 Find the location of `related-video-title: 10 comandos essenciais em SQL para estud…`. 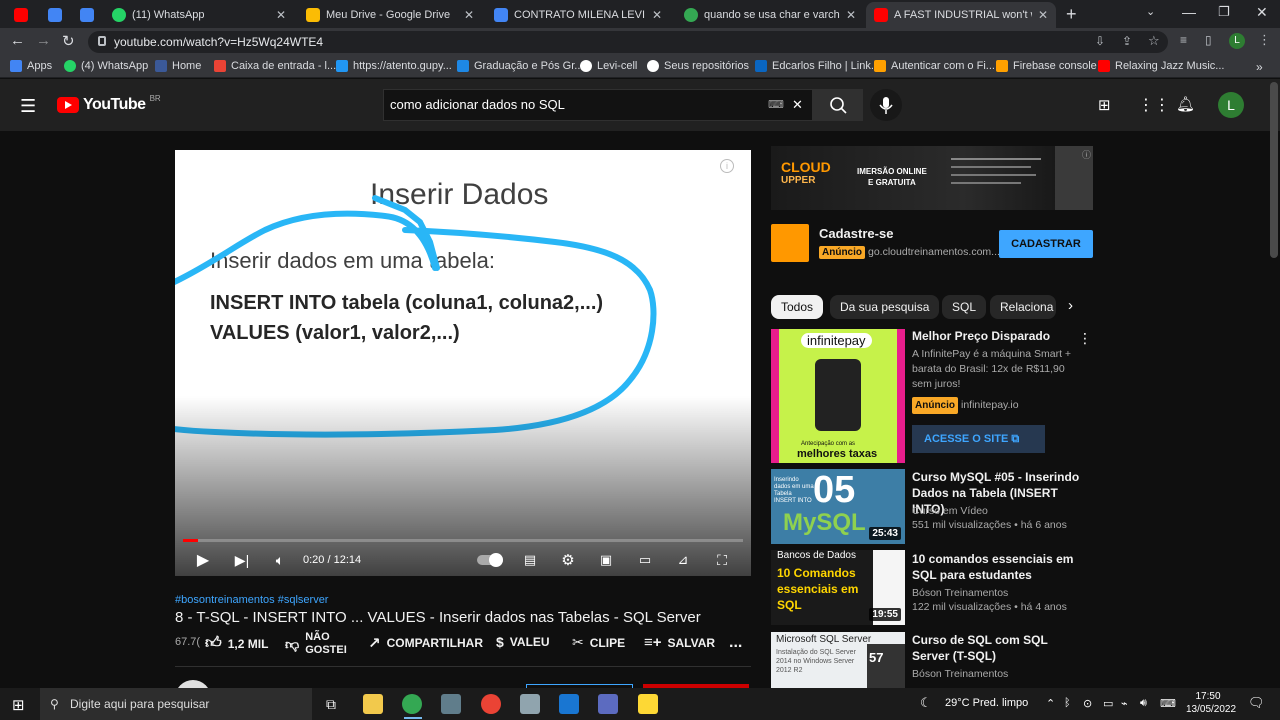

related-video-title: 10 comandos essenciais em SQL para estud… is located at coordinates (997, 567).